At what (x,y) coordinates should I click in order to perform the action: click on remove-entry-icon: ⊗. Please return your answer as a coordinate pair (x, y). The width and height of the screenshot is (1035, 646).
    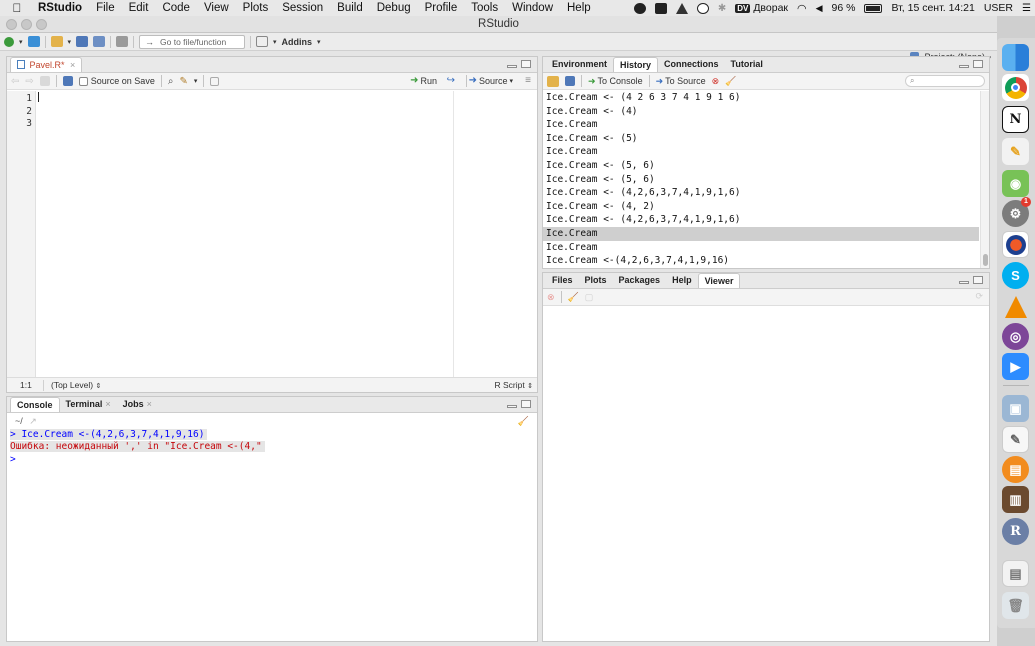
    Looking at the image, I should click on (716, 81).